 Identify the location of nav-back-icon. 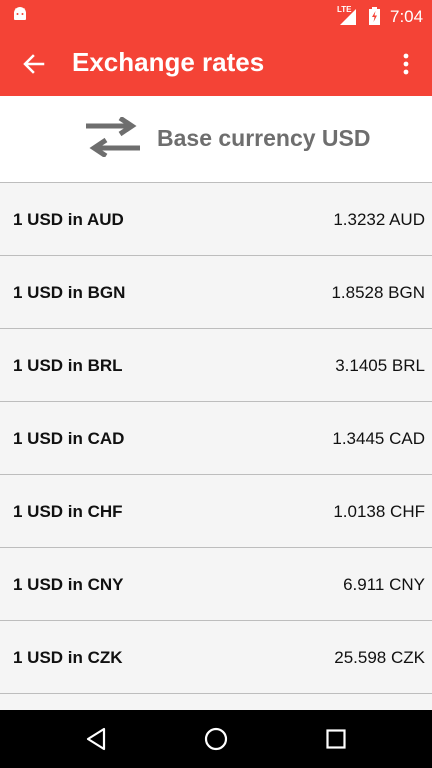
(96, 739).